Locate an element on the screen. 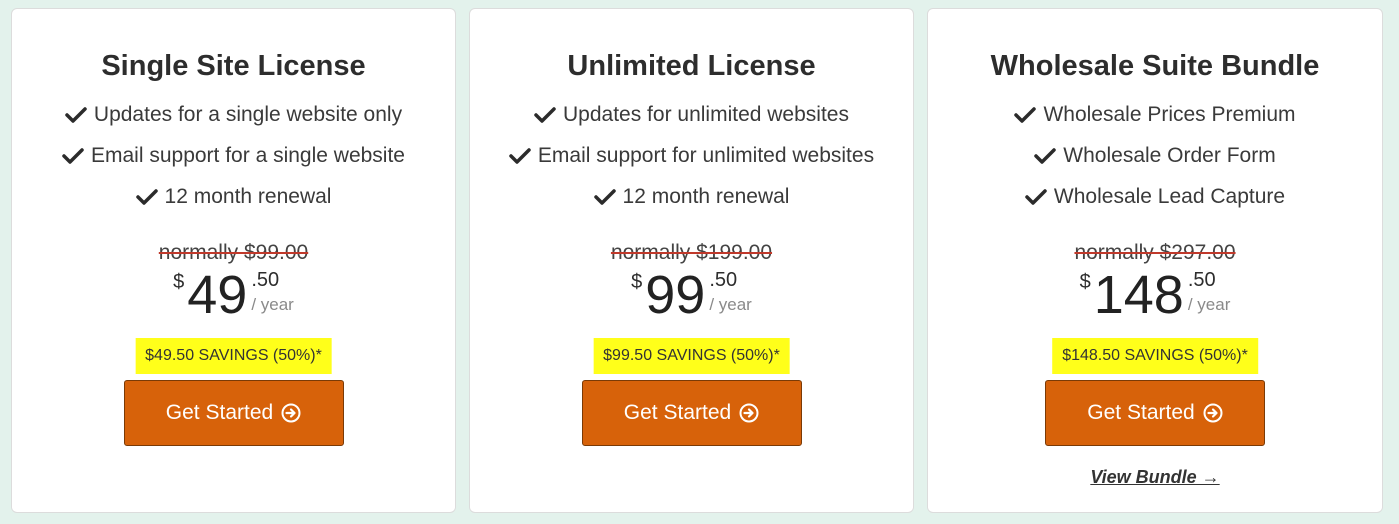 The width and height of the screenshot is (1399, 524). feature-item: Updates for a single website only is located at coordinates (233, 121).